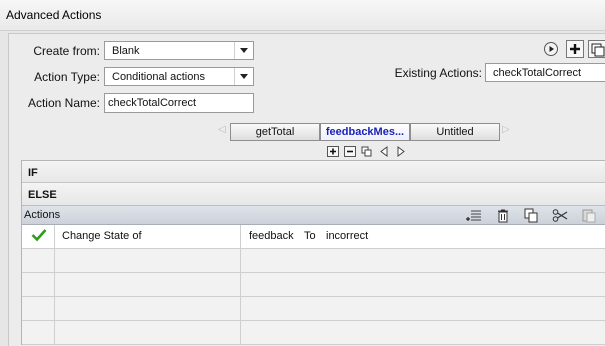 The height and width of the screenshot is (346, 605). I want to click on if-label: IF, so click(33, 173).